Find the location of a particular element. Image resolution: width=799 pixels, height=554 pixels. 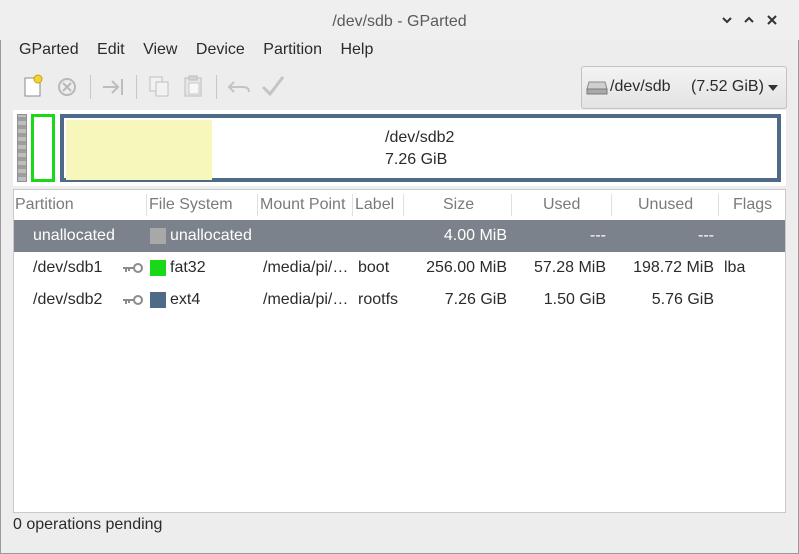

column-header-size: Size is located at coordinates (458, 205).